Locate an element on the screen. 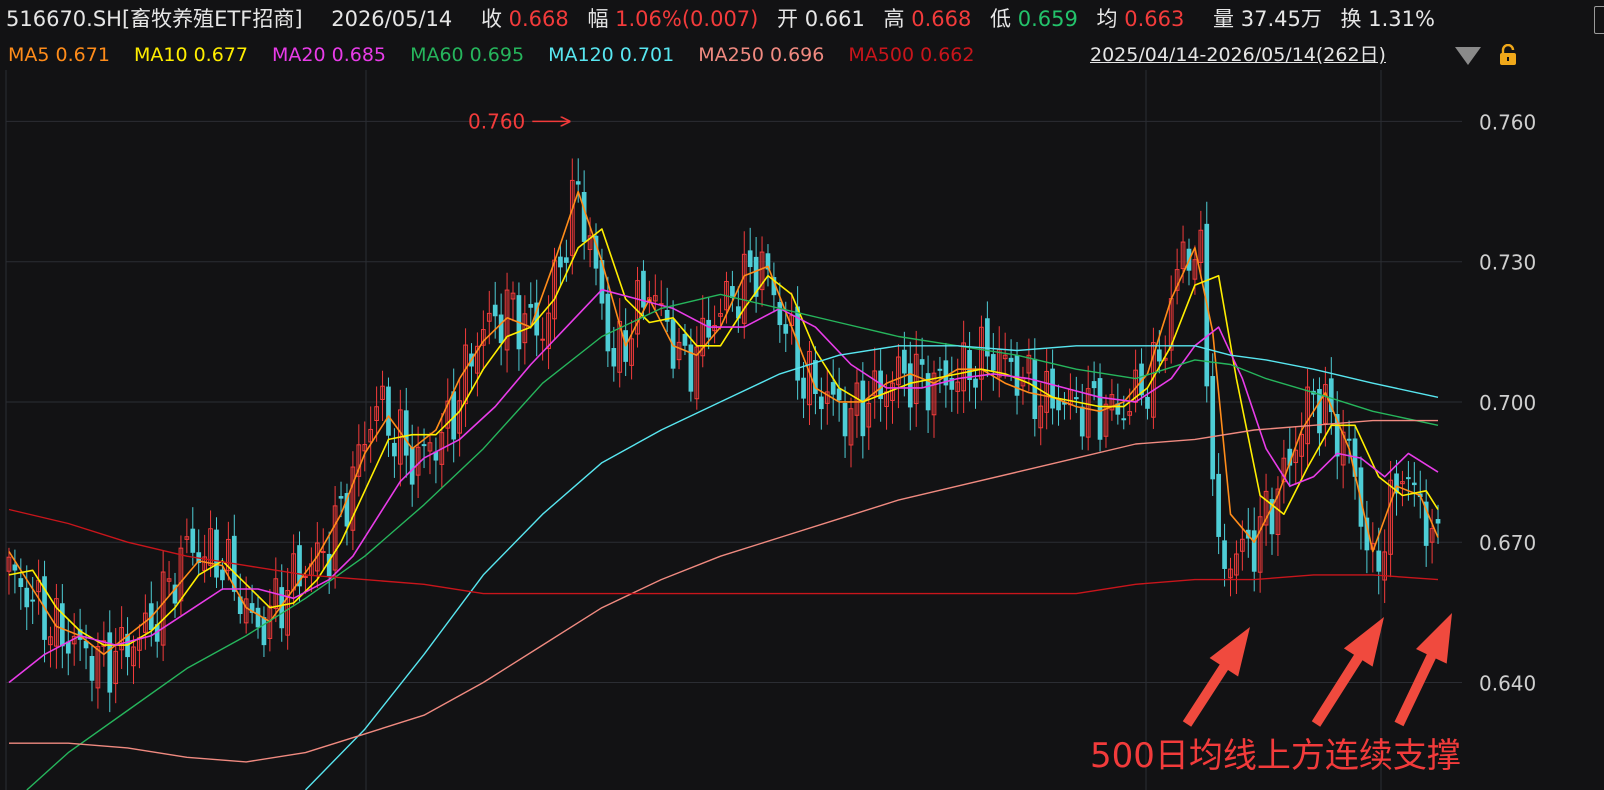 The width and height of the screenshot is (1604, 790). y-tick-label: 0.730 is located at coordinates (1507, 263).